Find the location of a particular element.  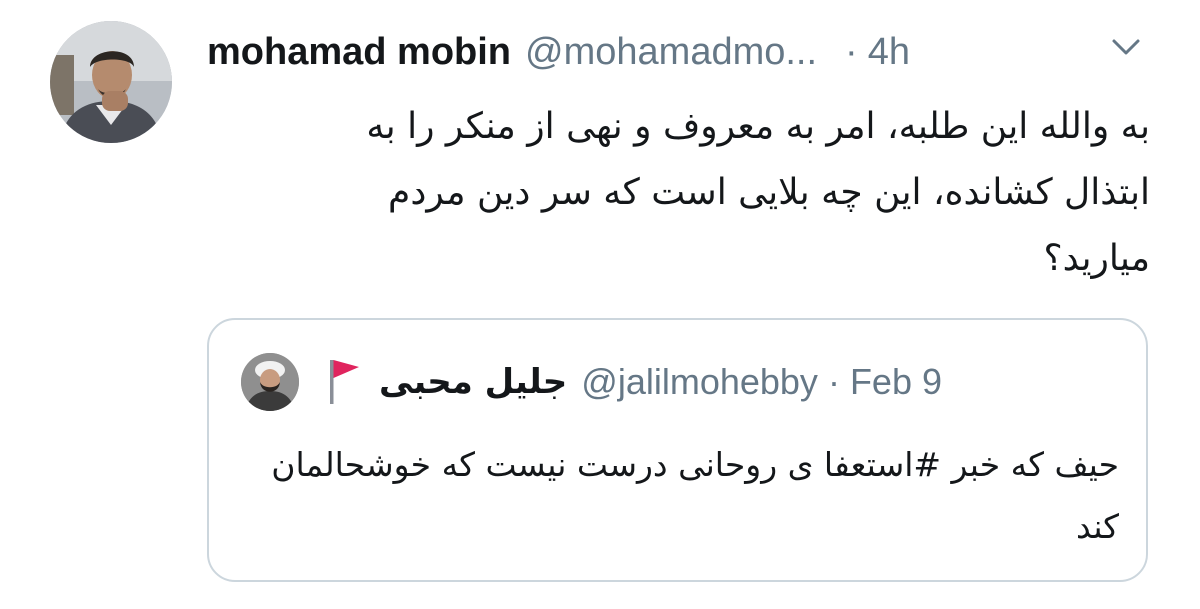

quoted-author-handle: @jalilmohebby is located at coordinates (699, 382).